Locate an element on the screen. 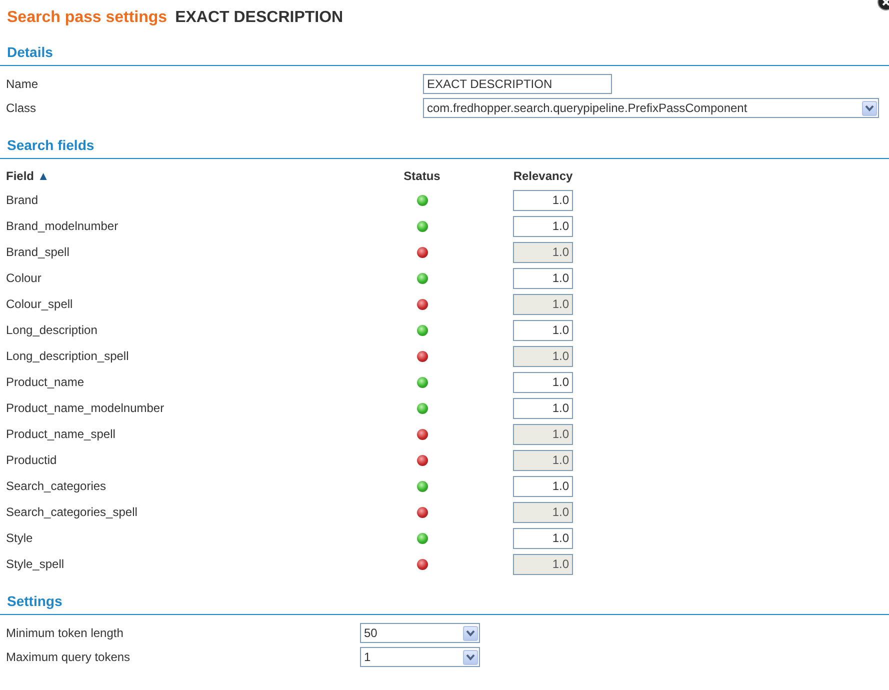 Image resolution: width=889 pixels, height=690 pixels. field-label: Name is located at coordinates (22, 84).